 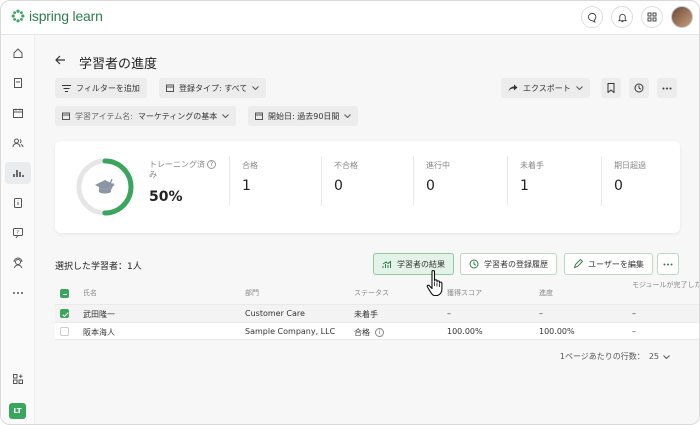 What do you see at coordinates (99, 314) in the screenshot?
I see `learner-name: 武田隆一` at bounding box center [99, 314].